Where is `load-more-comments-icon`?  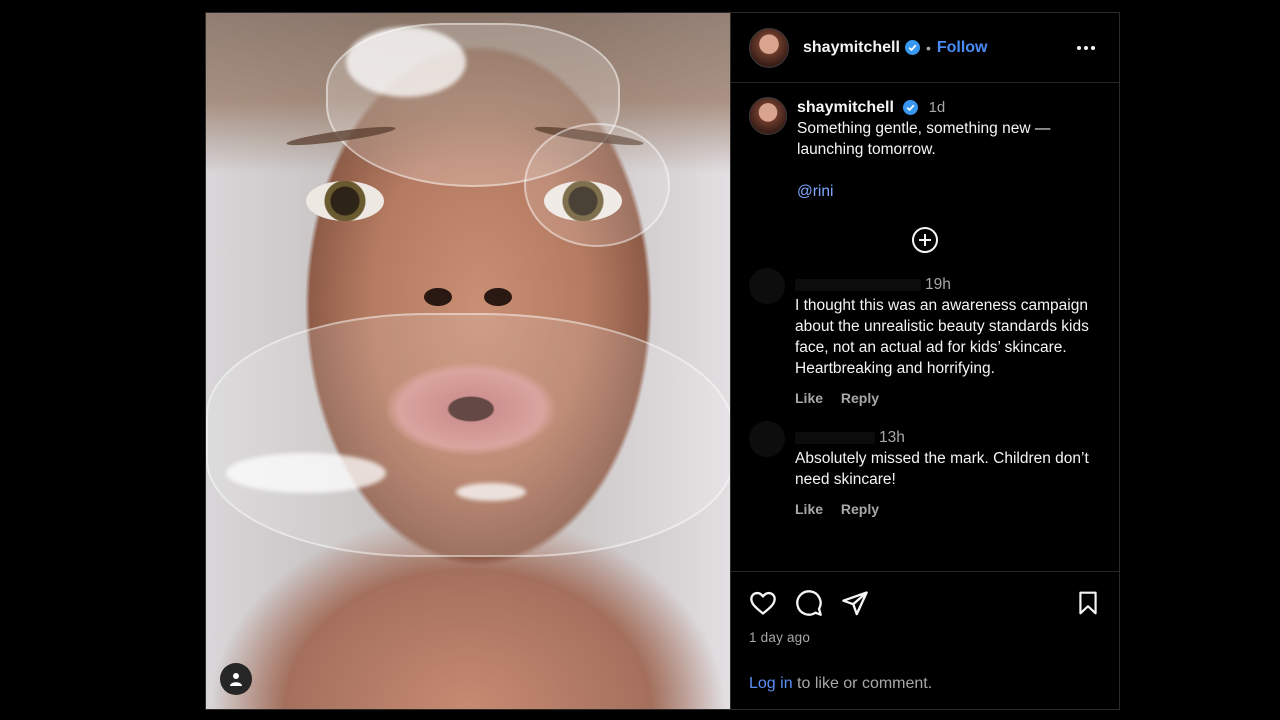
load-more-comments-icon is located at coordinates (925, 240).